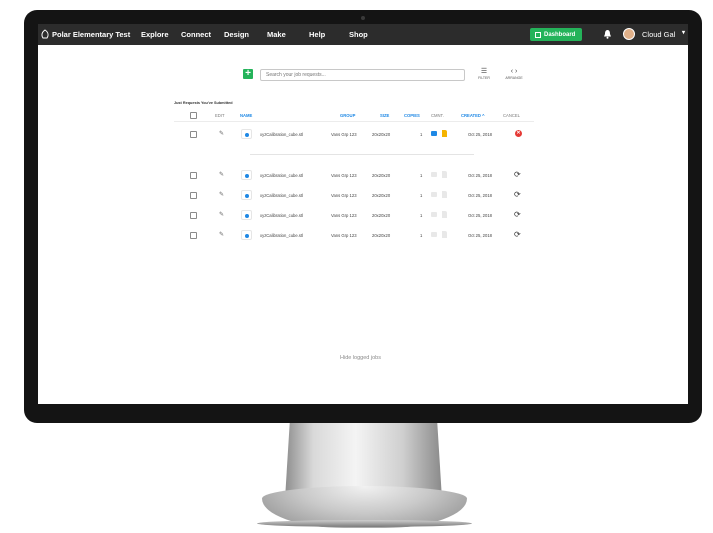 The height and width of the screenshot is (533, 713). Describe the element at coordinates (193, 115) in the screenshot. I see `select-all-checkbox` at that location.